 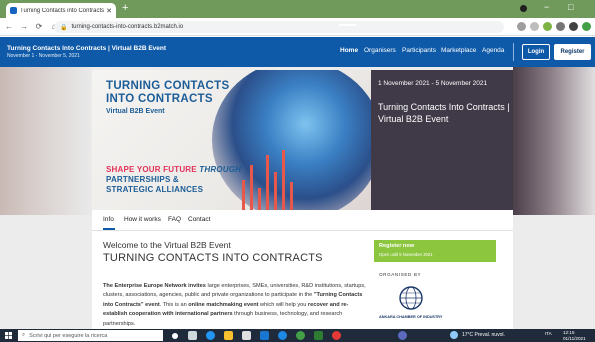 I want to click on site-dates: November 1 - November 5, 2021, so click(x=43, y=56).